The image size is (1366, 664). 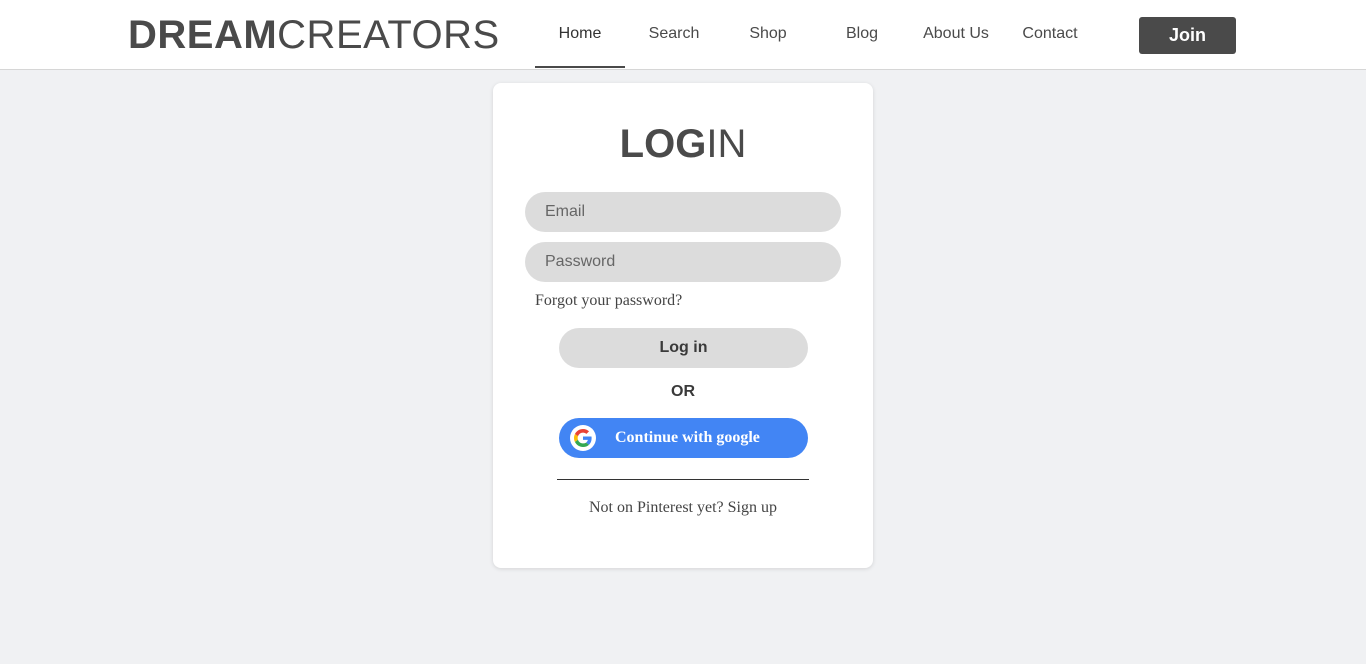 What do you see at coordinates (583, 438) in the screenshot?
I see `google-g-icon` at bounding box center [583, 438].